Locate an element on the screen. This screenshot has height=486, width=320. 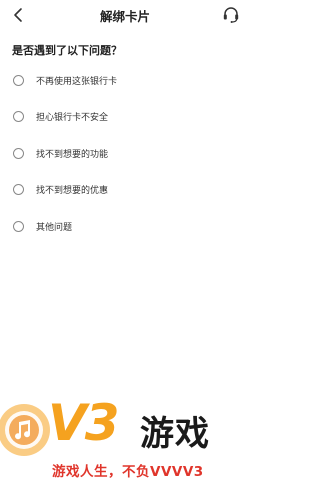
customer-service-button is located at coordinates (231, 15).